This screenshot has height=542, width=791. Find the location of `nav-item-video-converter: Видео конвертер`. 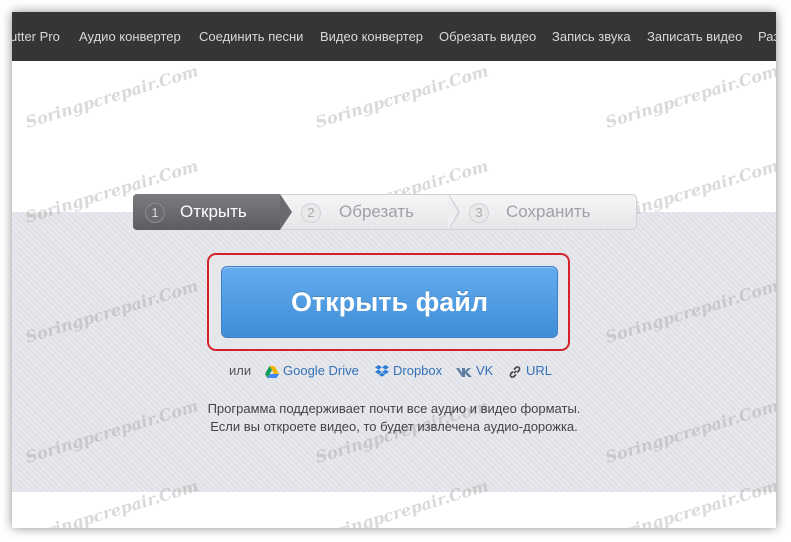

nav-item-video-converter: Видео конвертер is located at coordinates (371, 36).